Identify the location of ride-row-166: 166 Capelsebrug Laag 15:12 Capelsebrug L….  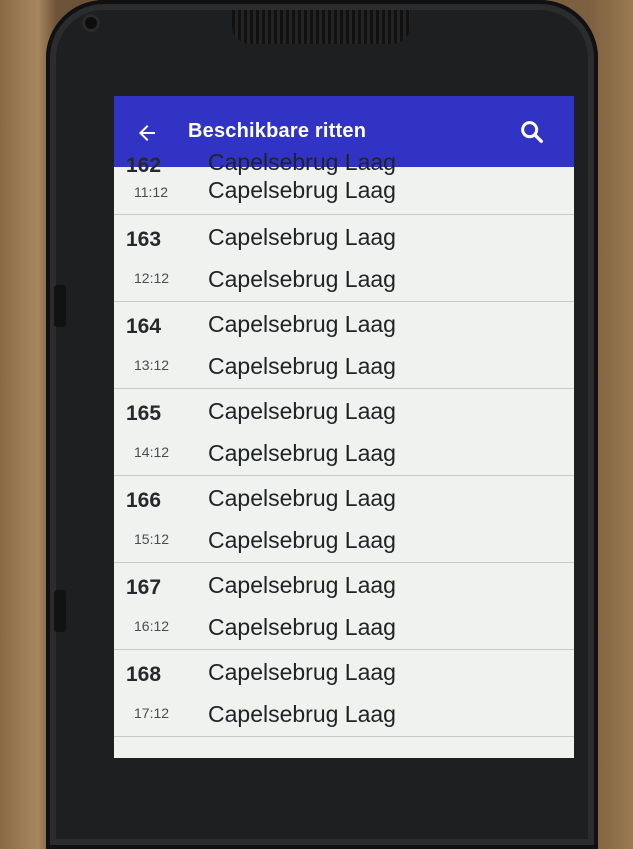
(344, 519).